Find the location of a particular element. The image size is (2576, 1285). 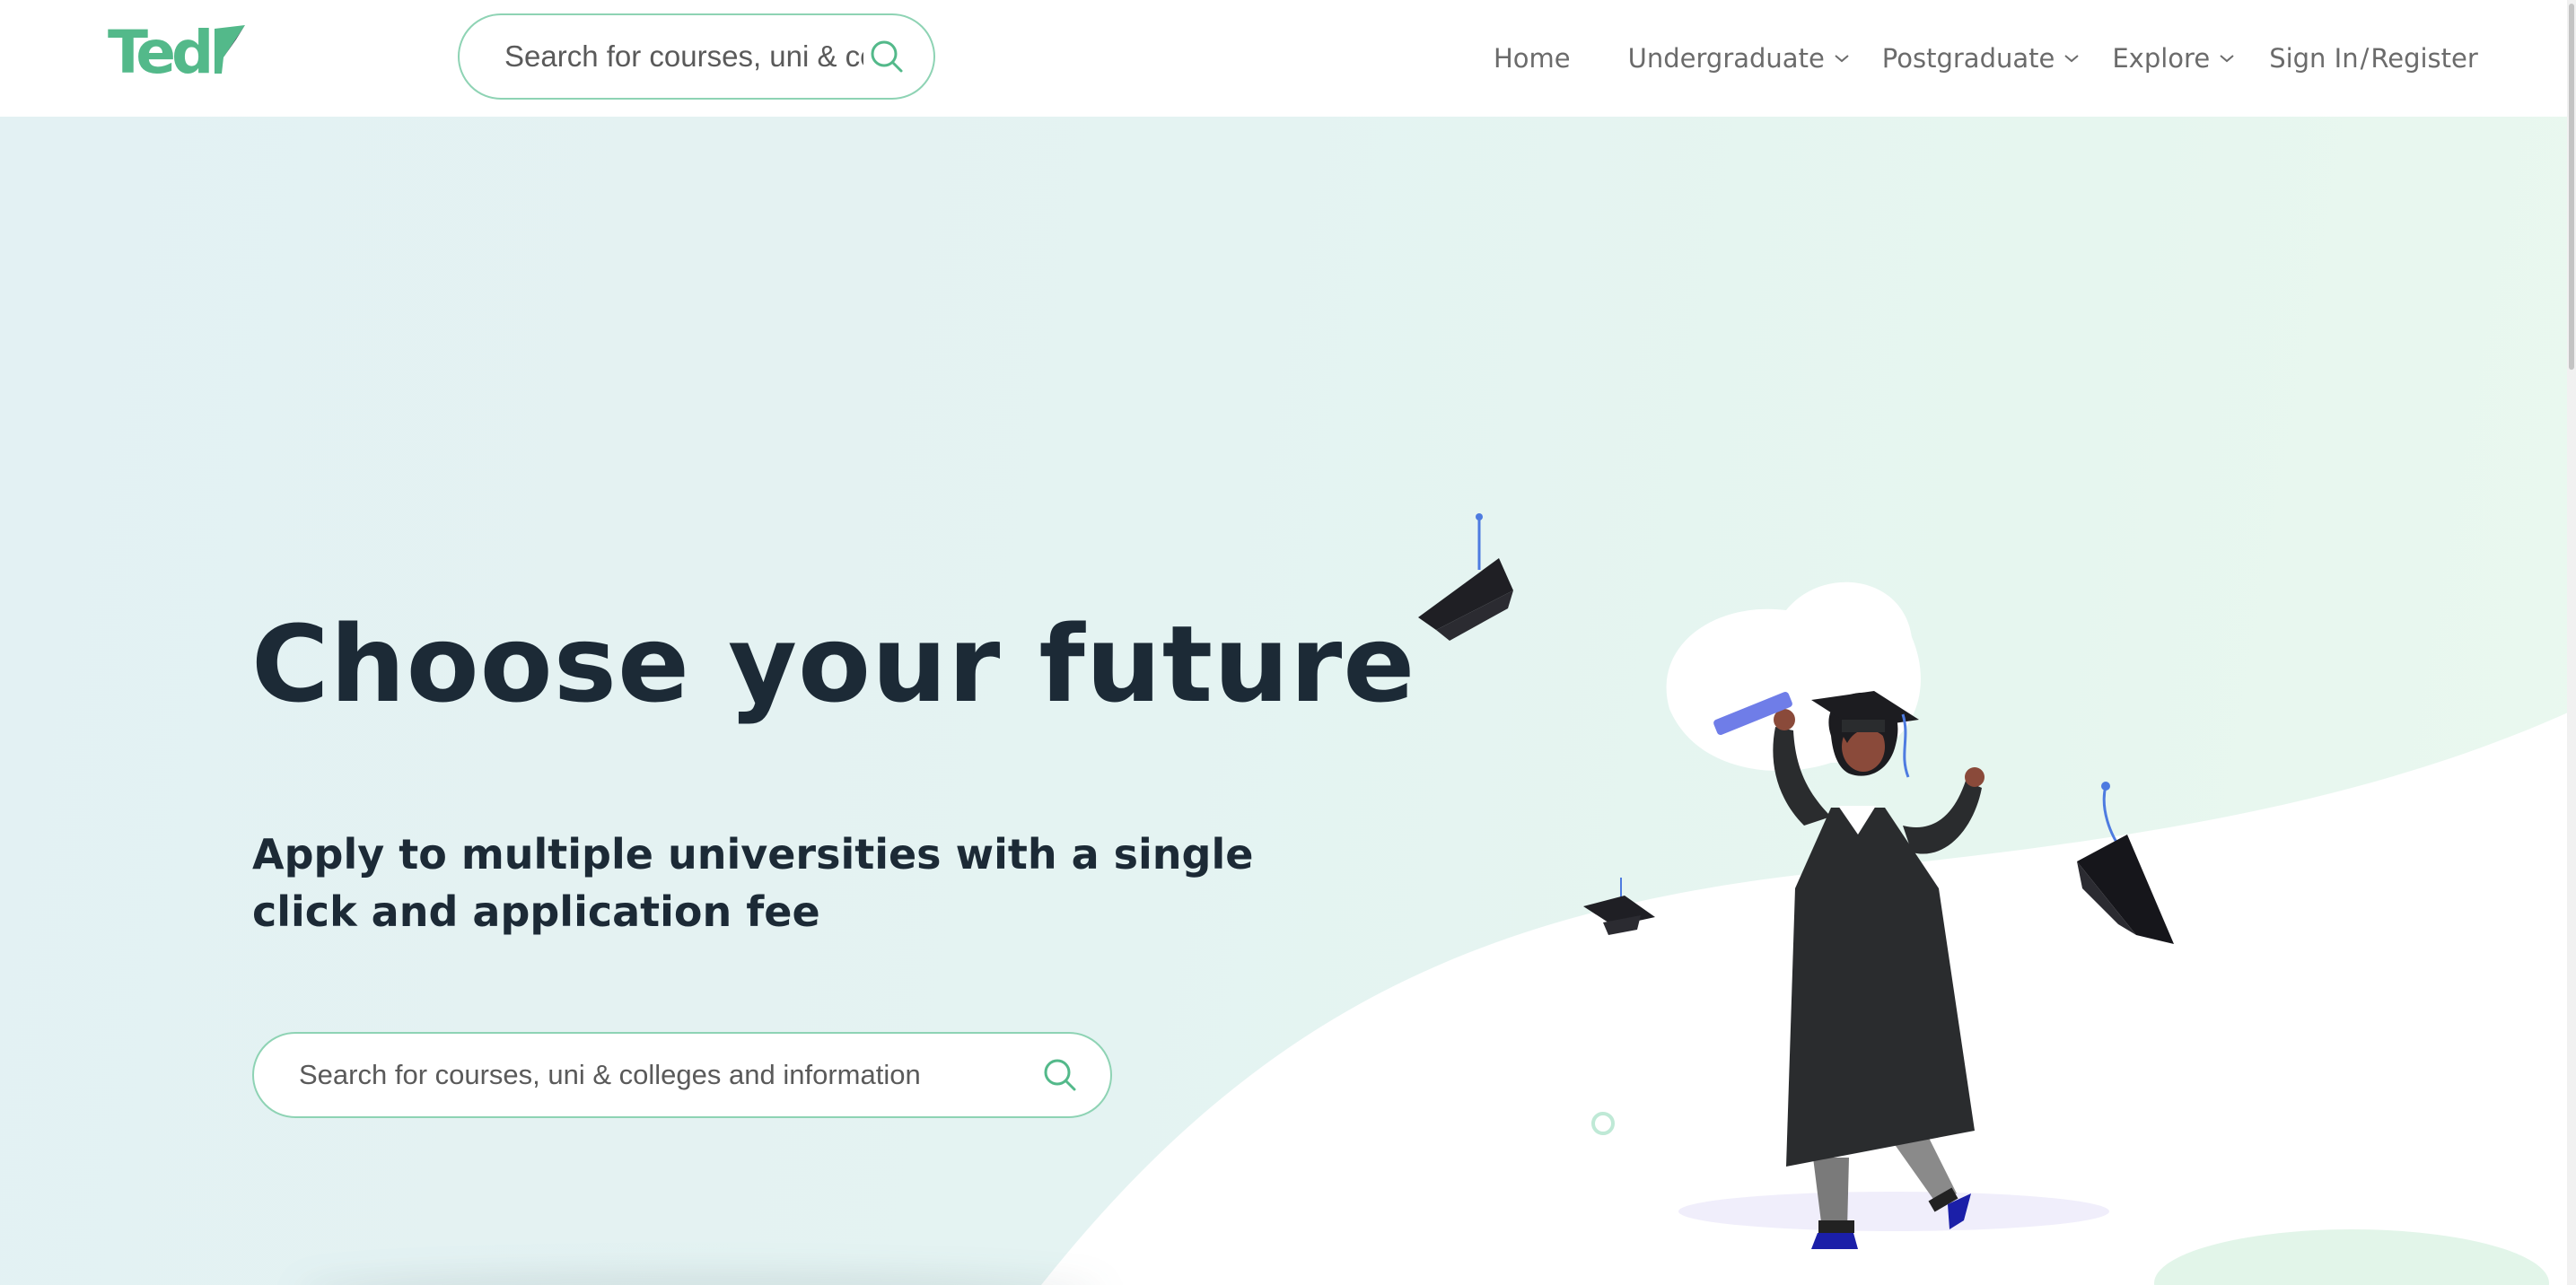

hero-search-button is located at coordinates (1060, 1075).